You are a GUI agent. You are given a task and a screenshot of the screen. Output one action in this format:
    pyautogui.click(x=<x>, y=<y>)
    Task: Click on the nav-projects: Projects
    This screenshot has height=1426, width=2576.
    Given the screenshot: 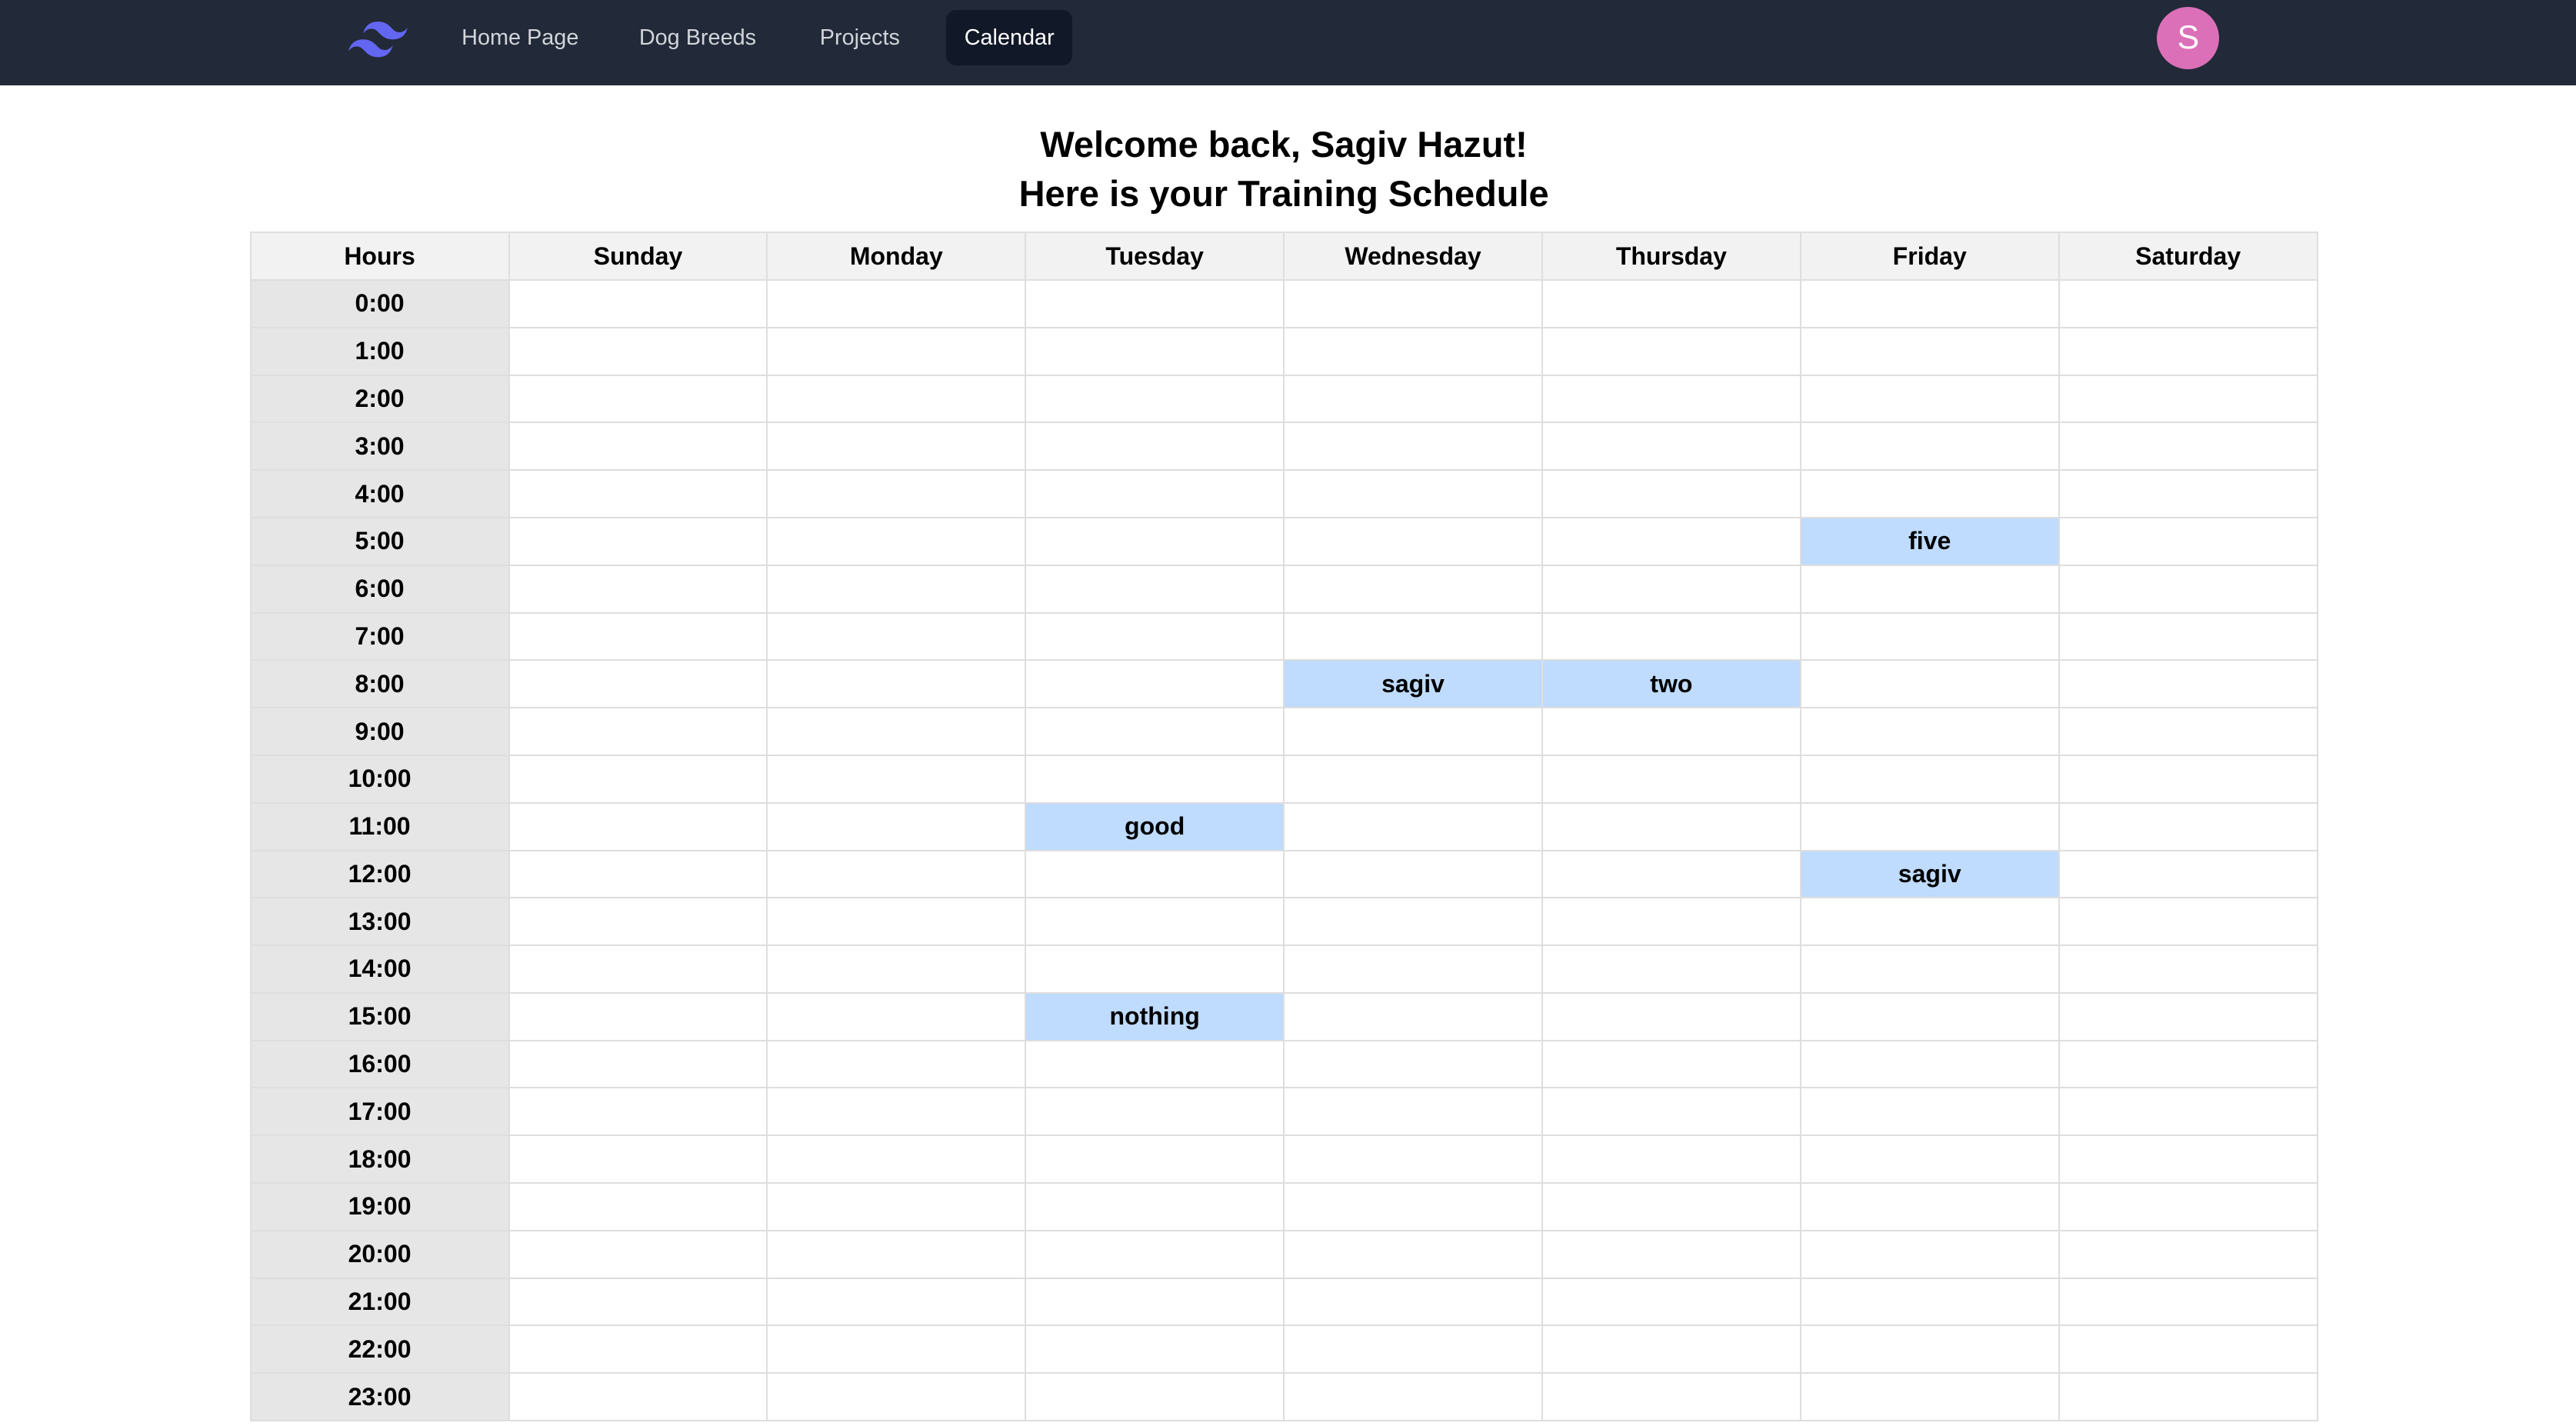 What is the action you would take?
    pyautogui.click(x=859, y=38)
    